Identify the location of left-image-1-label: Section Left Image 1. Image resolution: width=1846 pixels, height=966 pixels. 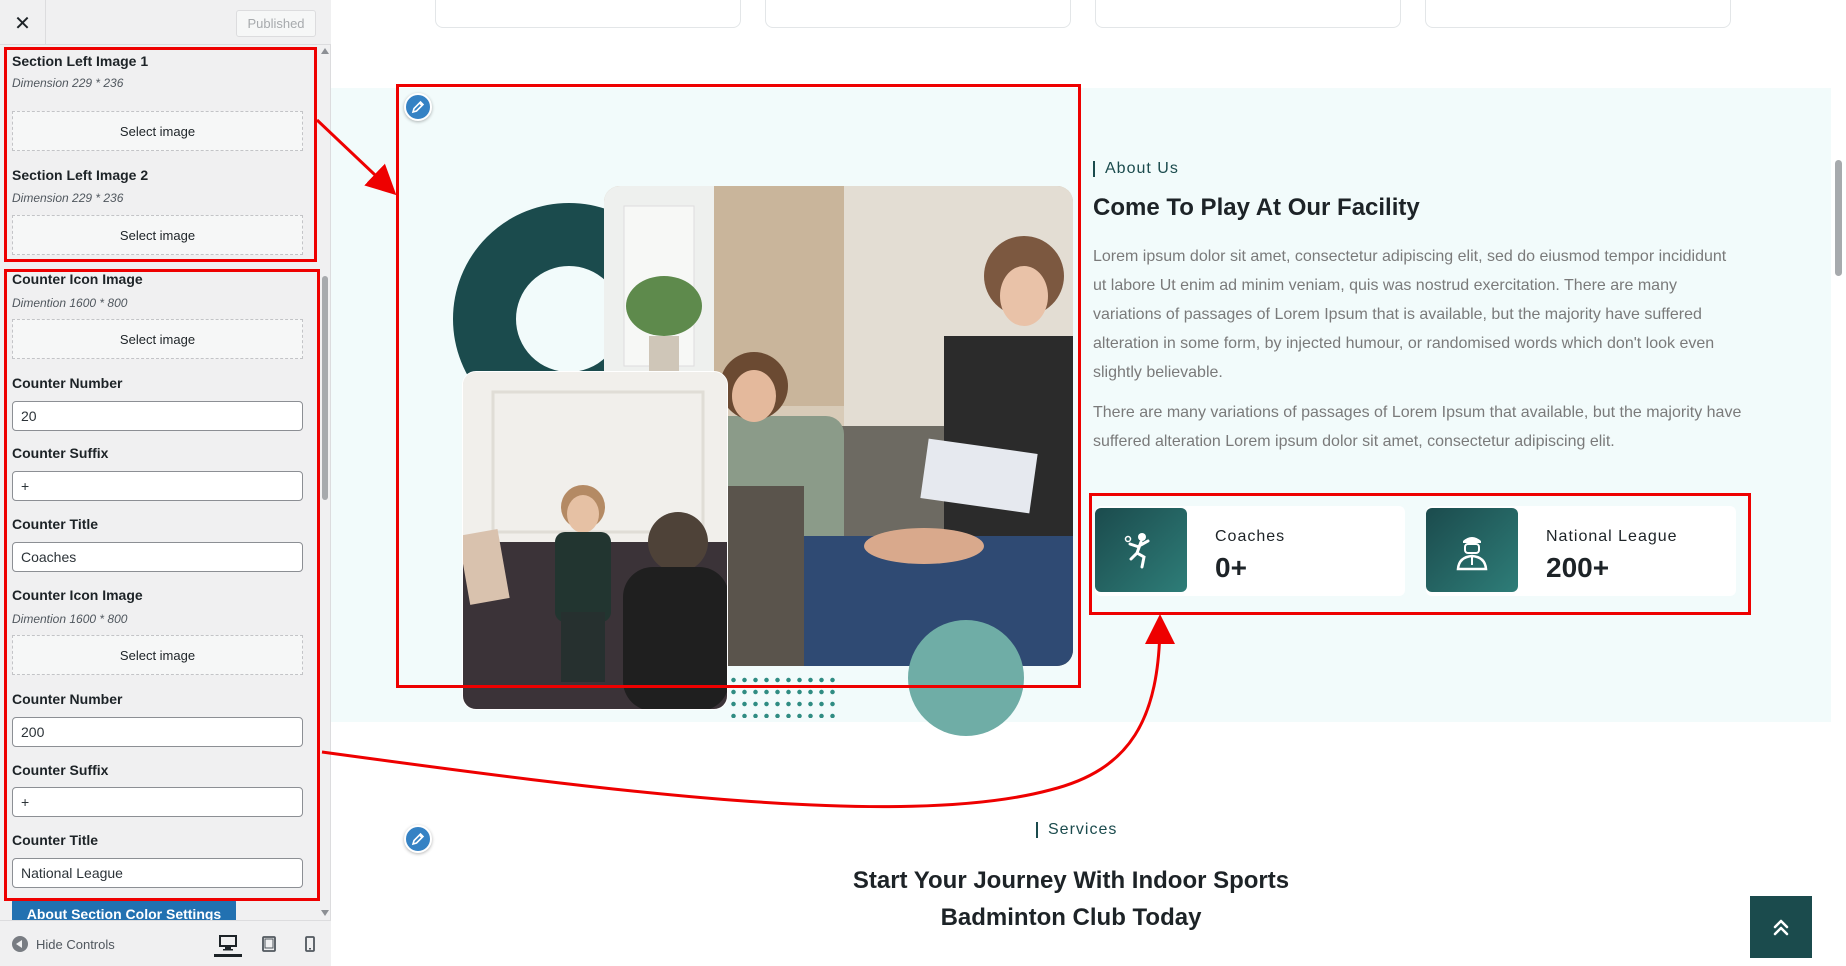
(80, 61).